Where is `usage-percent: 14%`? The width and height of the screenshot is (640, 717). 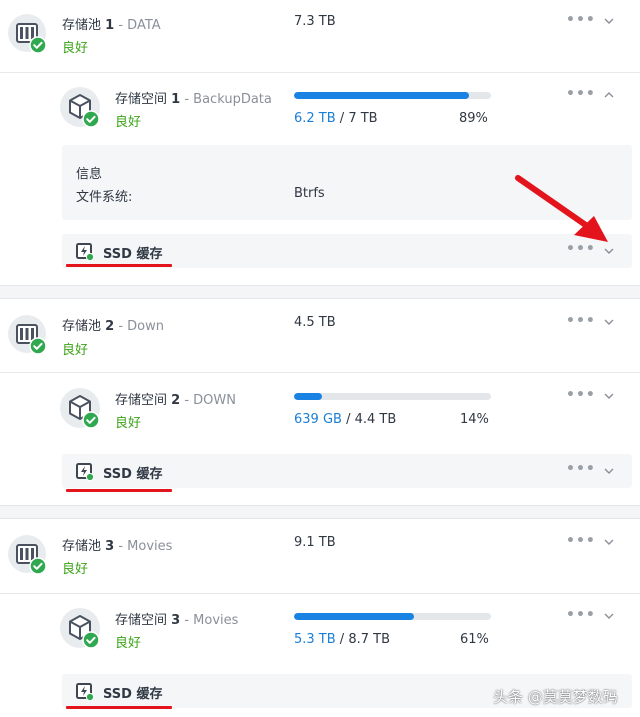
usage-percent: 14% is located at coordinates (474, 419).